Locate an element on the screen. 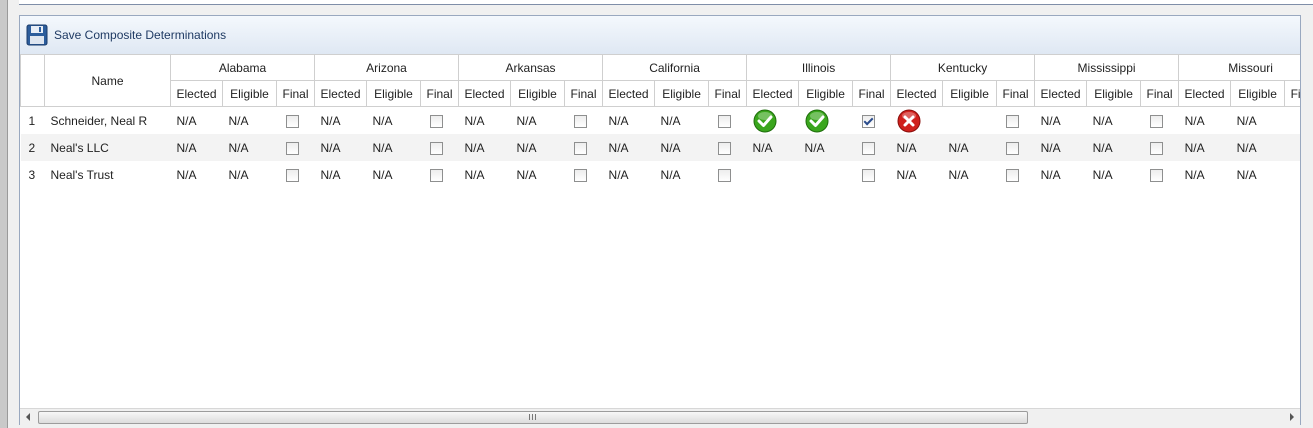 This screenshot has width=1313, height=428. column-header-missouri-elected: Elected is located at coordinates (1205, 93).